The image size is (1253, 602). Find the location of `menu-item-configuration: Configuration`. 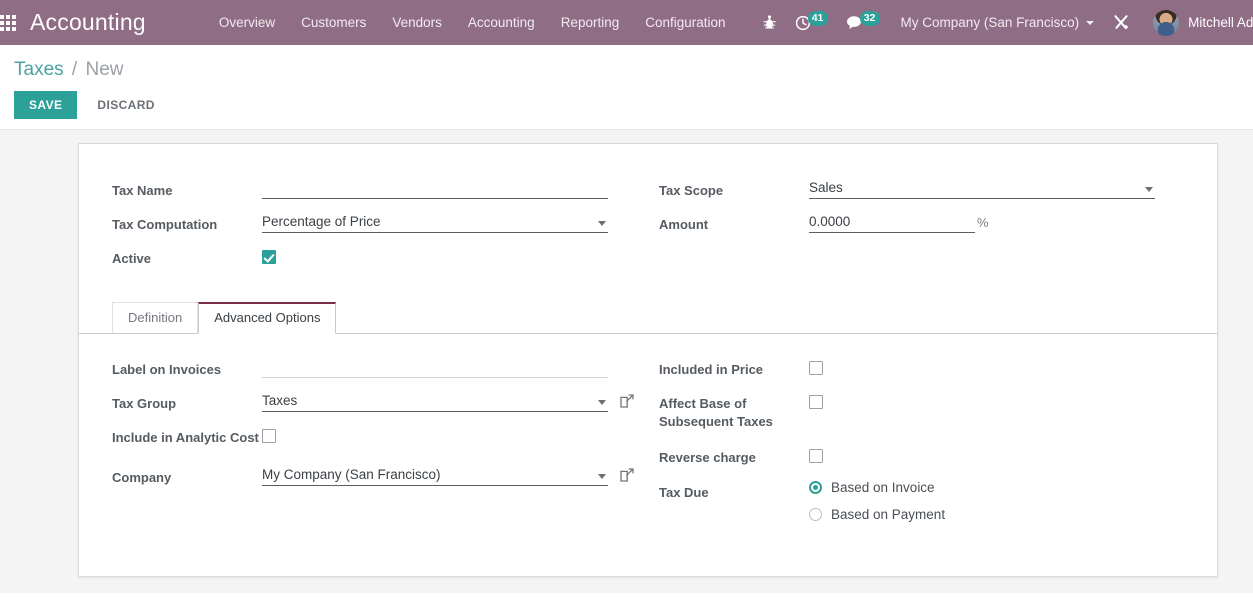

menu-item-configuration: Configuration is located at coordinates (685, 22).